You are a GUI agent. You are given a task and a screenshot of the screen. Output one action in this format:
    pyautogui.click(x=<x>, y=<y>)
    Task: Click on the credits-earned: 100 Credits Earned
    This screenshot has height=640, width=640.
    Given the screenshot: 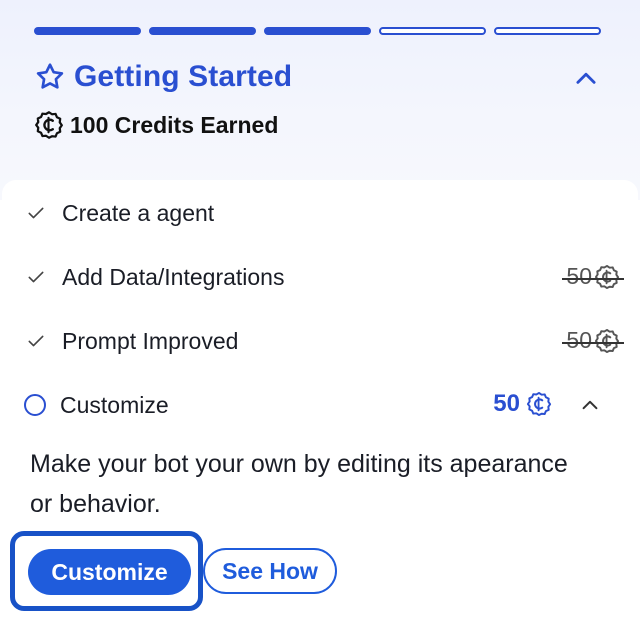 What is the action you would take?
    pyautogui.click(x=156, y=125)
    